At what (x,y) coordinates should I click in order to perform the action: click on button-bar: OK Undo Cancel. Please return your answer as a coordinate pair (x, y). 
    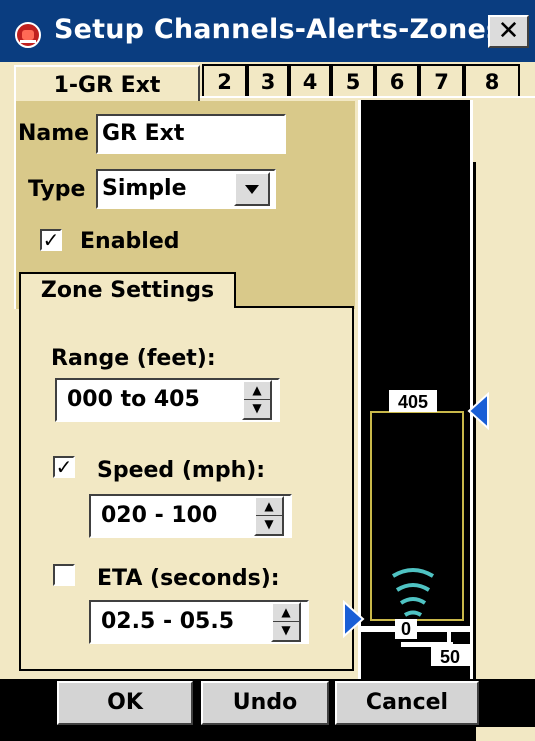
    Looking at the image, I should click on (267, 703).